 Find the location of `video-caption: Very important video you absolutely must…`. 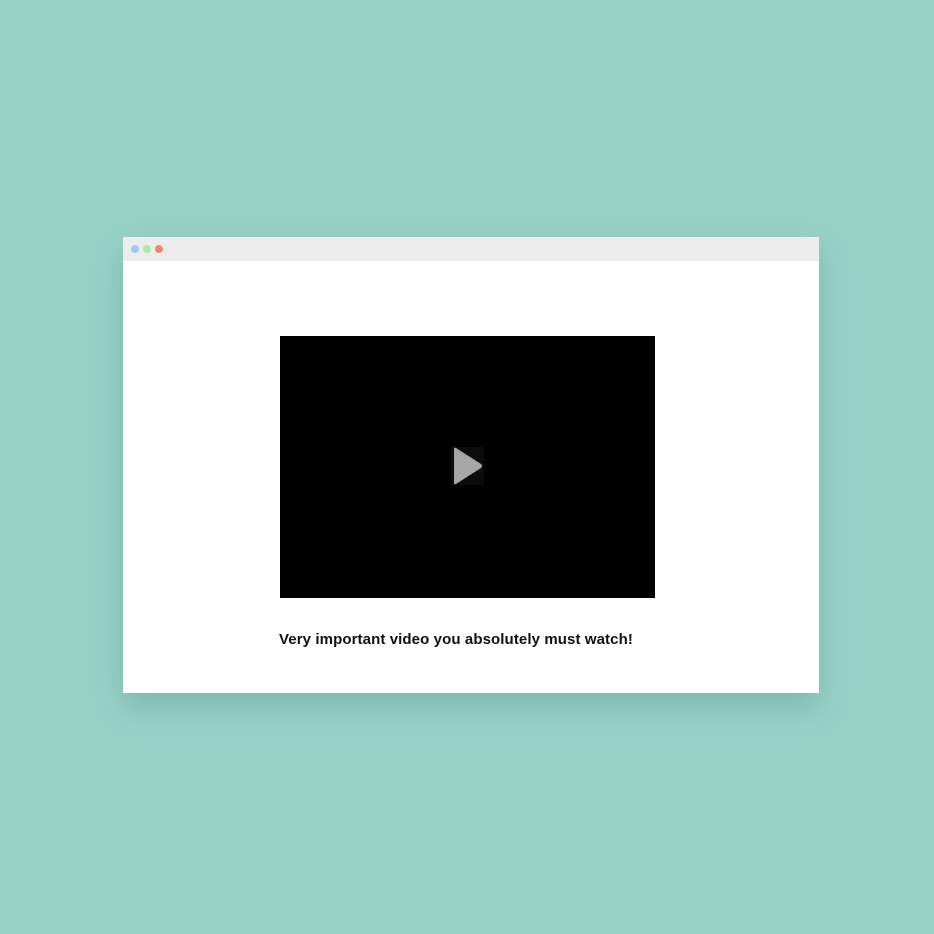

video-caption: Very important video you absolutely must… is located at coordinates (456, 639).